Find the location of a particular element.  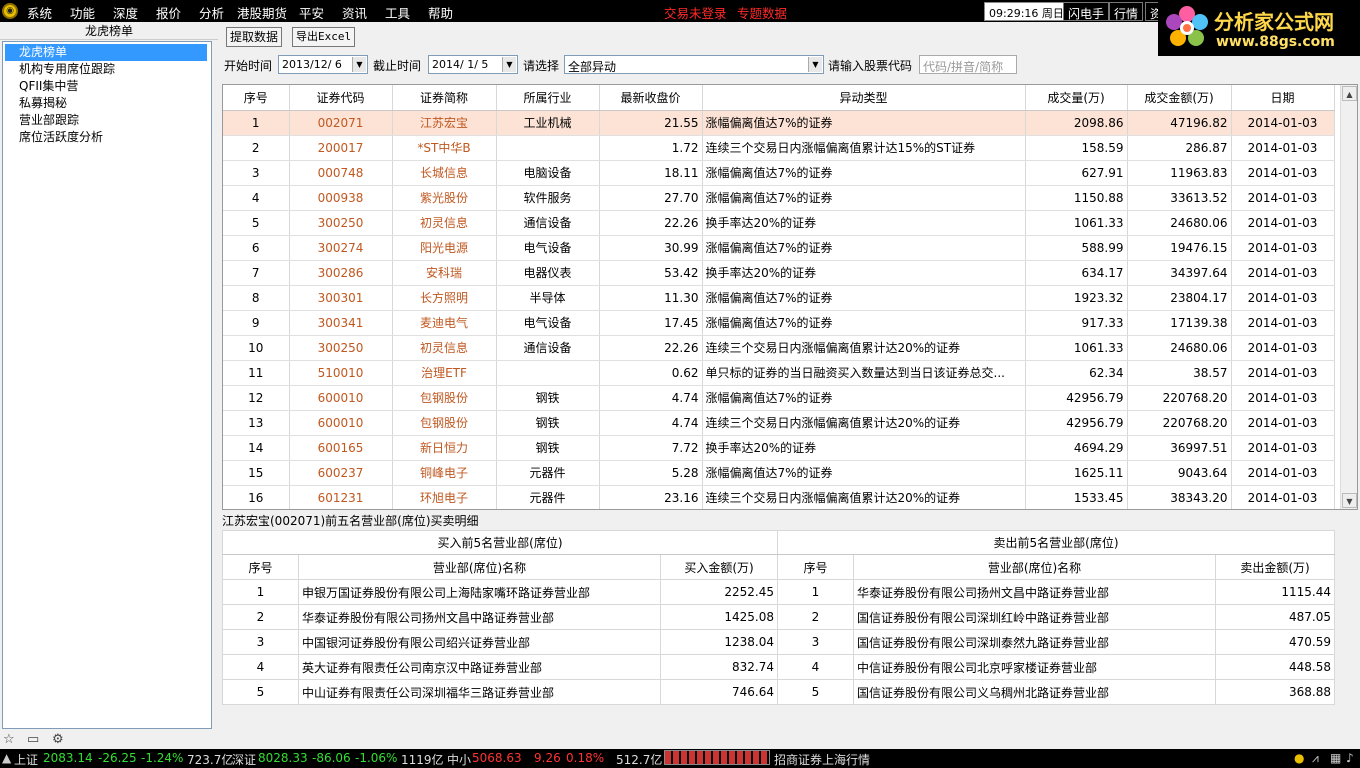

cell-col-volume: 4694.29 is located at coordinates (1076, 448).